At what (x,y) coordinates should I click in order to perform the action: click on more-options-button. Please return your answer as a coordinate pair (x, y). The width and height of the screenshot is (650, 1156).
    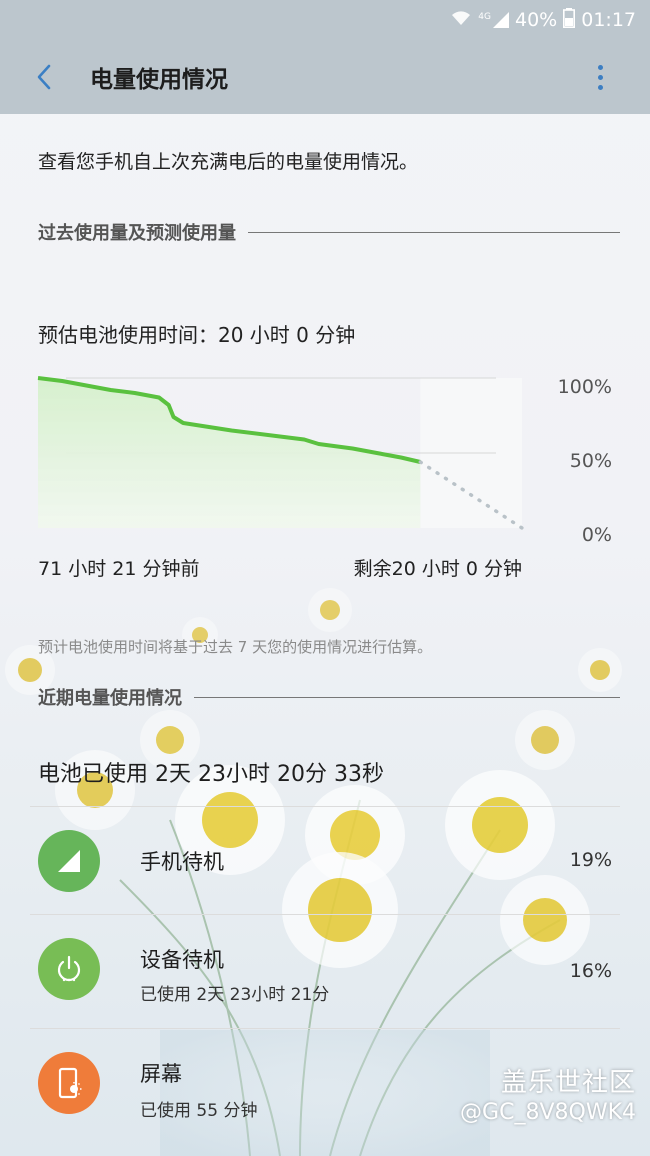
    Looking at the image, I should click on (600, 77).